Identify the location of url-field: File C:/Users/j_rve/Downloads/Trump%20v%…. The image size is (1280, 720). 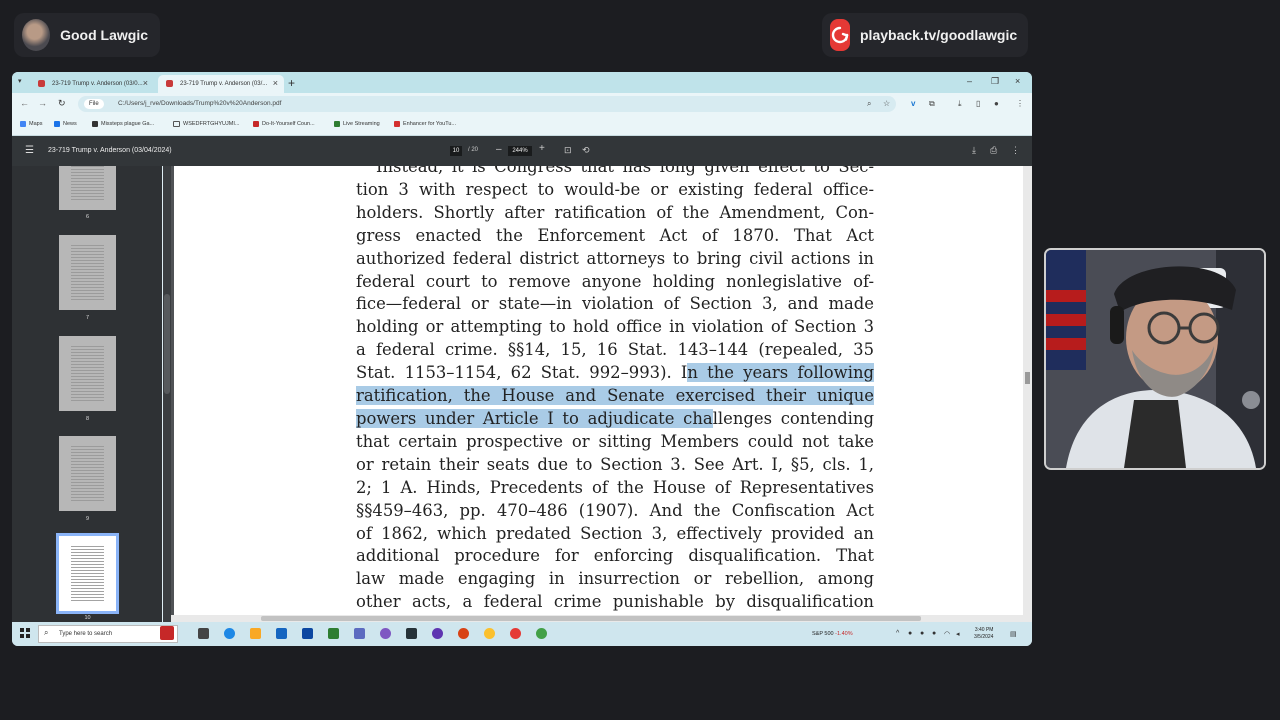
(487, 104).